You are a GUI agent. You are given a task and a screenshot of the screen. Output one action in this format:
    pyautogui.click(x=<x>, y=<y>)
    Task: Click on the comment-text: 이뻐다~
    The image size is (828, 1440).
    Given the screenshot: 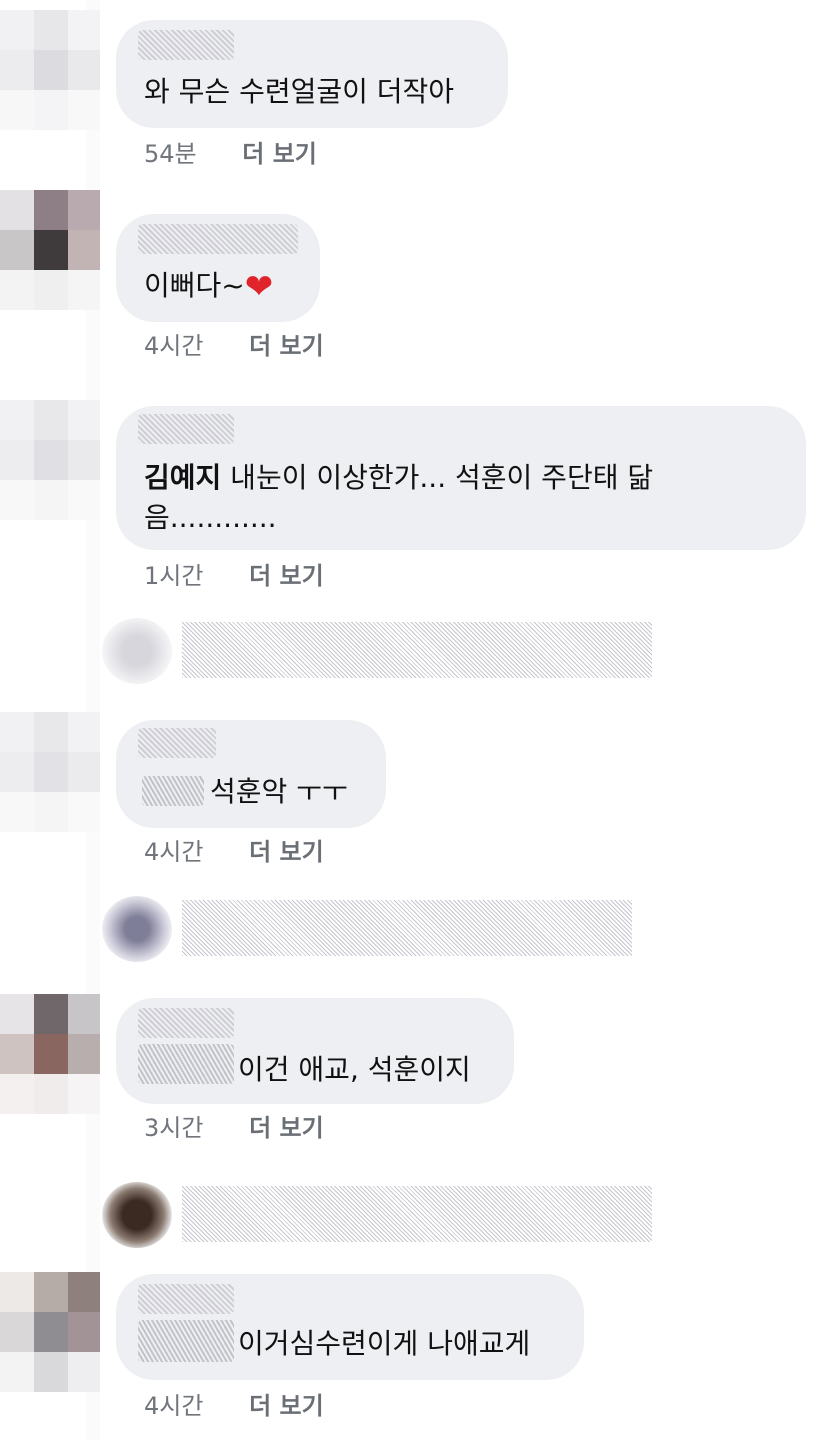 What is the action you would take?
    pyautogui.click(x=194, y=285)
    